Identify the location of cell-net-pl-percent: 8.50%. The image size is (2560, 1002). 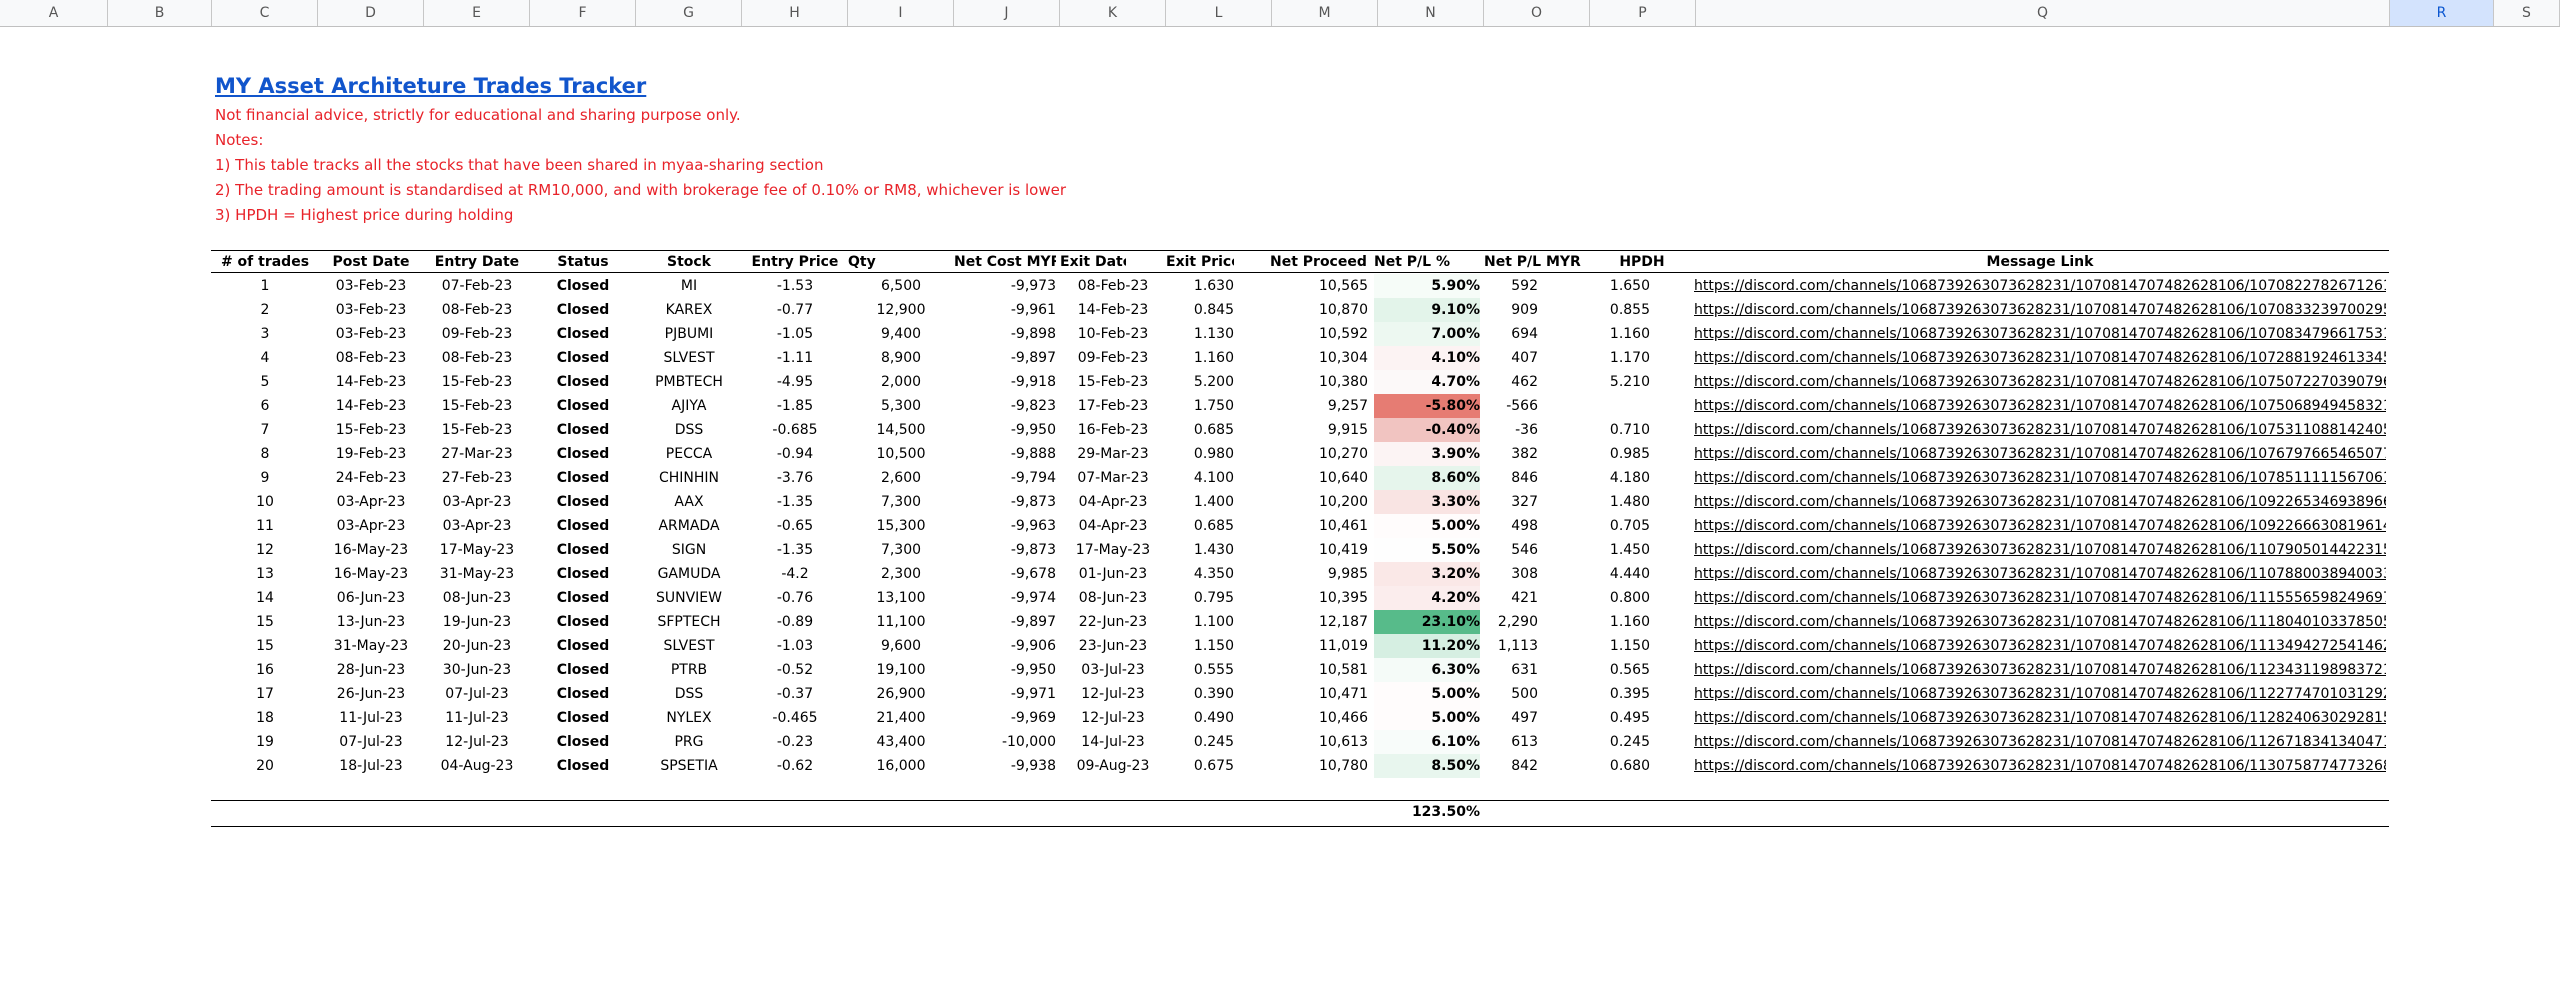
(1427, 766).